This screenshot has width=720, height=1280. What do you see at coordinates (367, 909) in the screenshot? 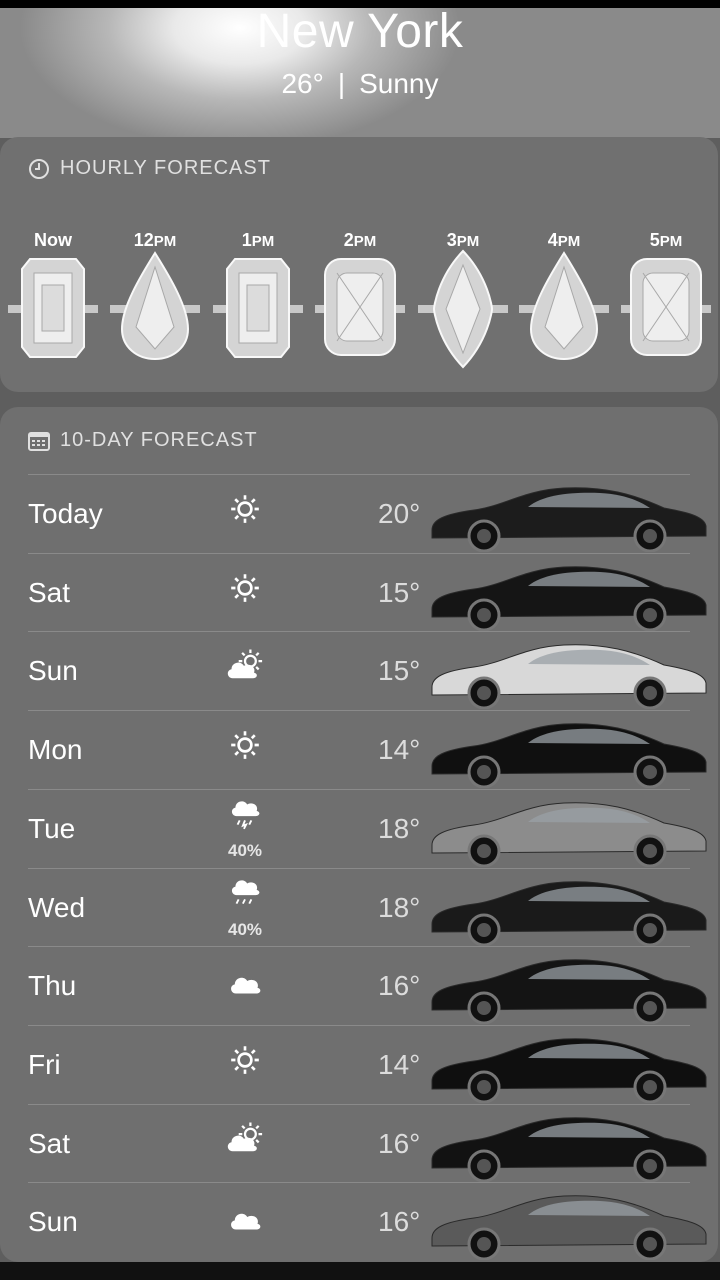
I see `forecast-row: Wed 40% 18°` at bounding box center [367, 909].